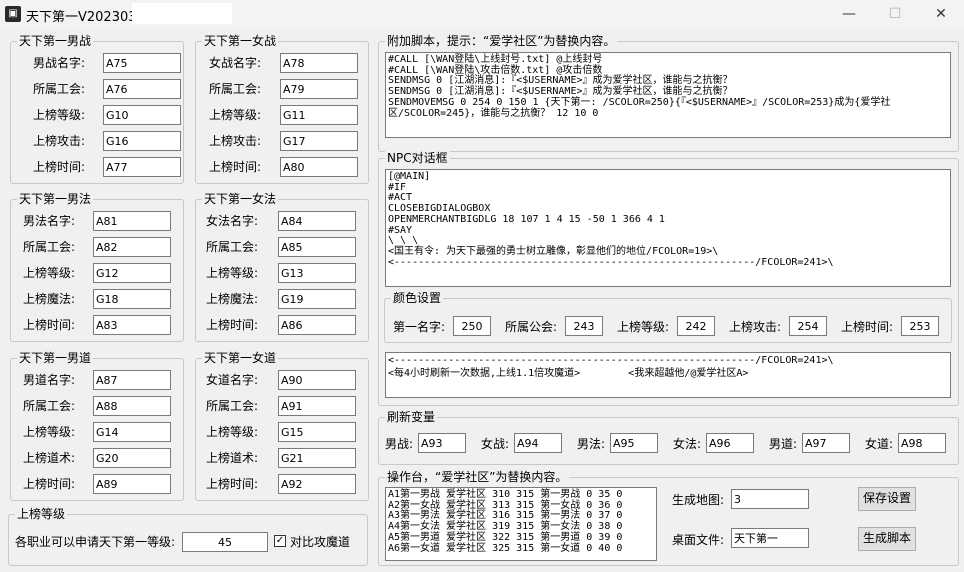 The width and height of the screenshot is (964, 572). Describe the element at coordinates (49, 484) in the screenshot. I see `taoist-male-field-label: 上榜时间:` at that location.